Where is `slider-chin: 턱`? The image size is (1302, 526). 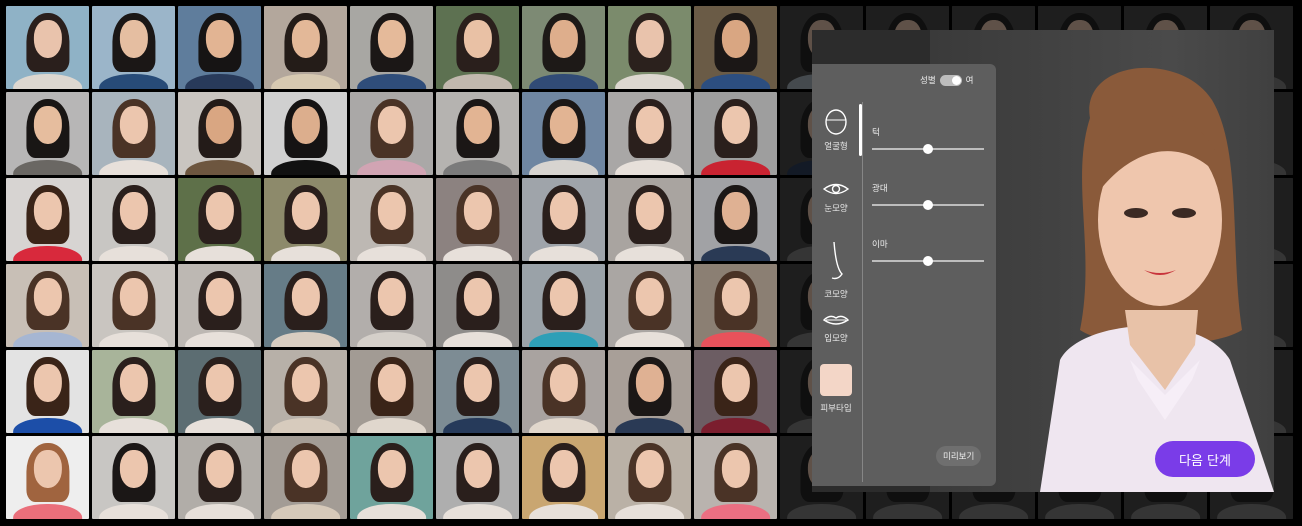
slider-chin: 턱 is located at coordinates (928, 140).